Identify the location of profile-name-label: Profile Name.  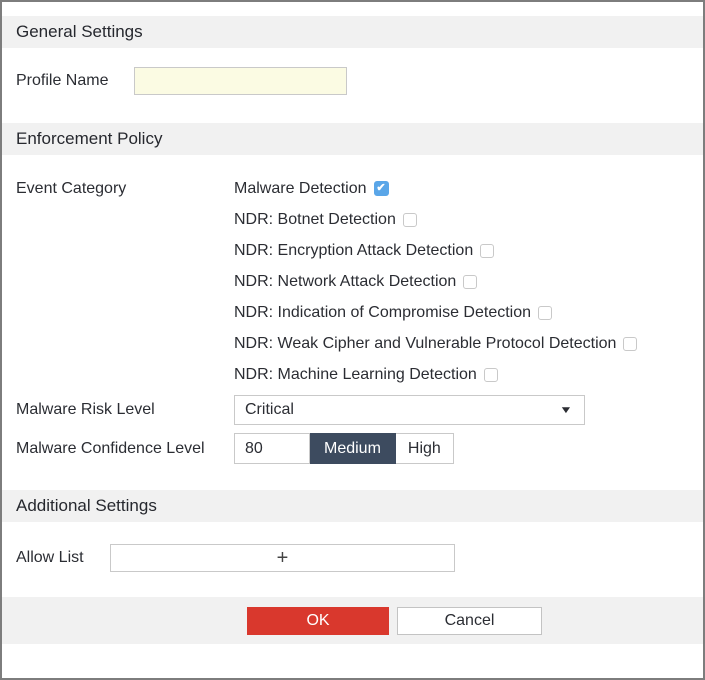
(62, 80).